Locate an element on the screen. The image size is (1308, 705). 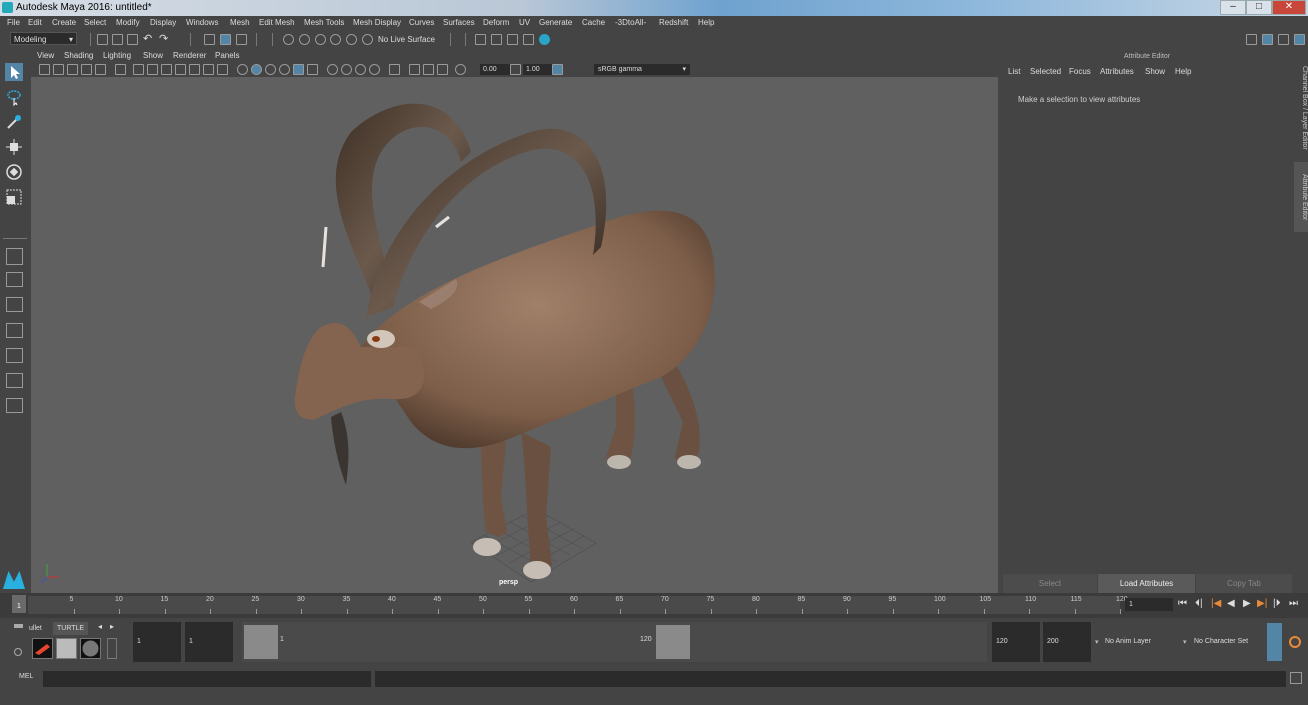
grease-pencil-icon is located at coordinates (120, 69).